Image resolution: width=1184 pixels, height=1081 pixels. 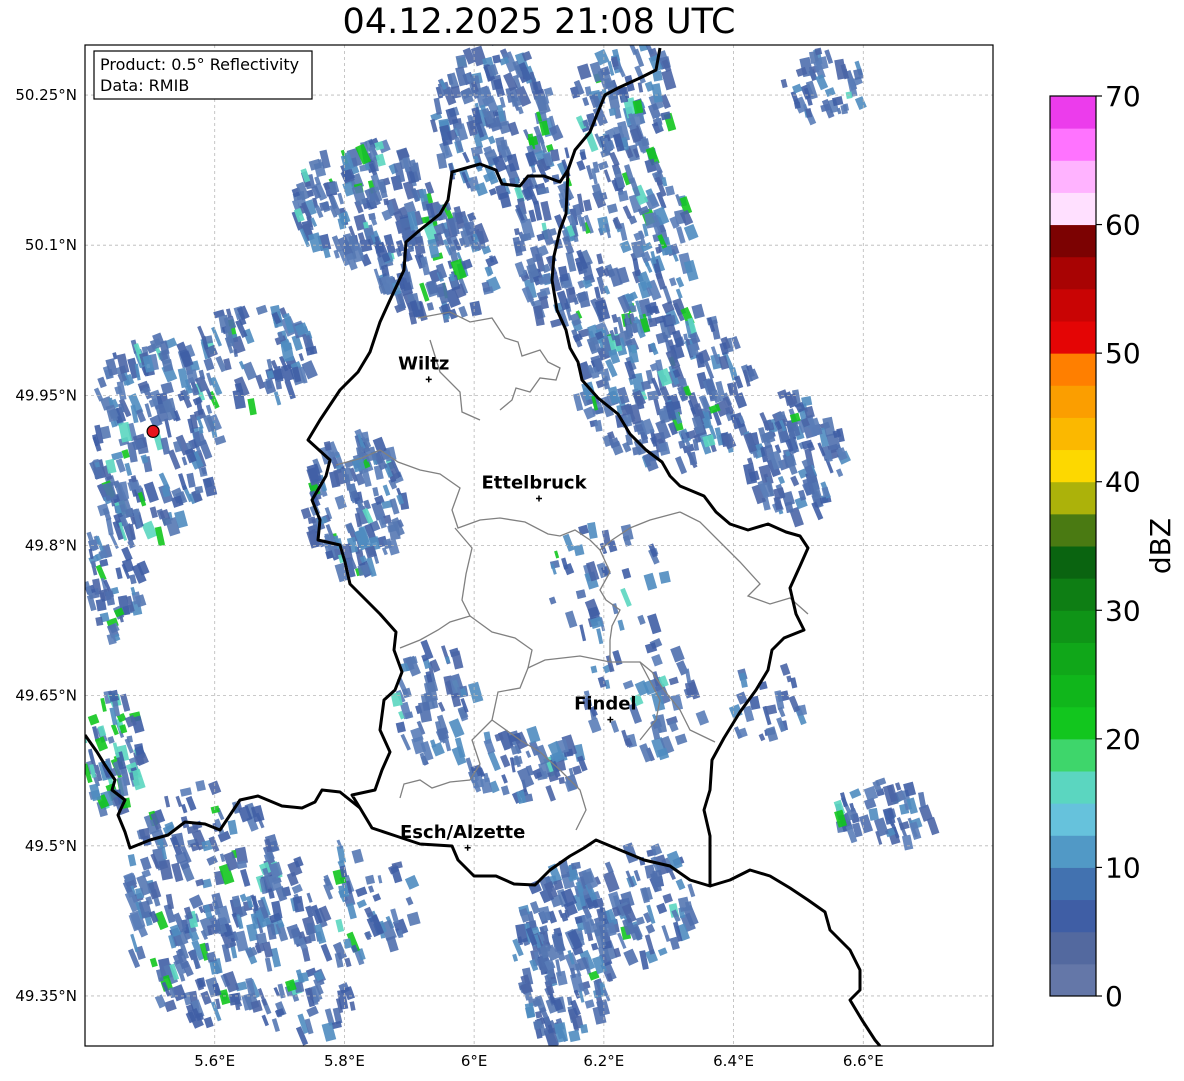 I want to click on lat-tick-label: 49.8°N, so click(x=51, y=546).